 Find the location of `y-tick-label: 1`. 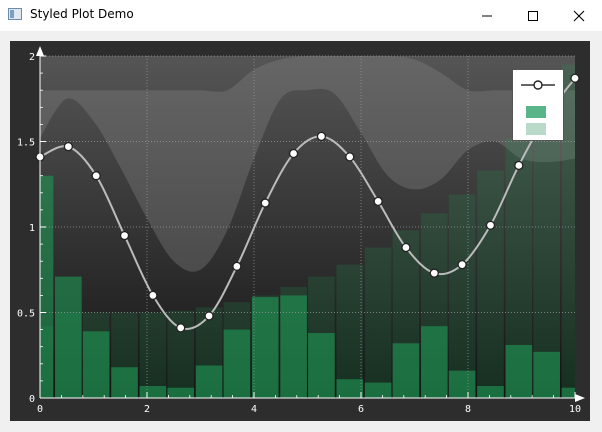

y-tick-label: 1 is located at coordinates (32, 228).